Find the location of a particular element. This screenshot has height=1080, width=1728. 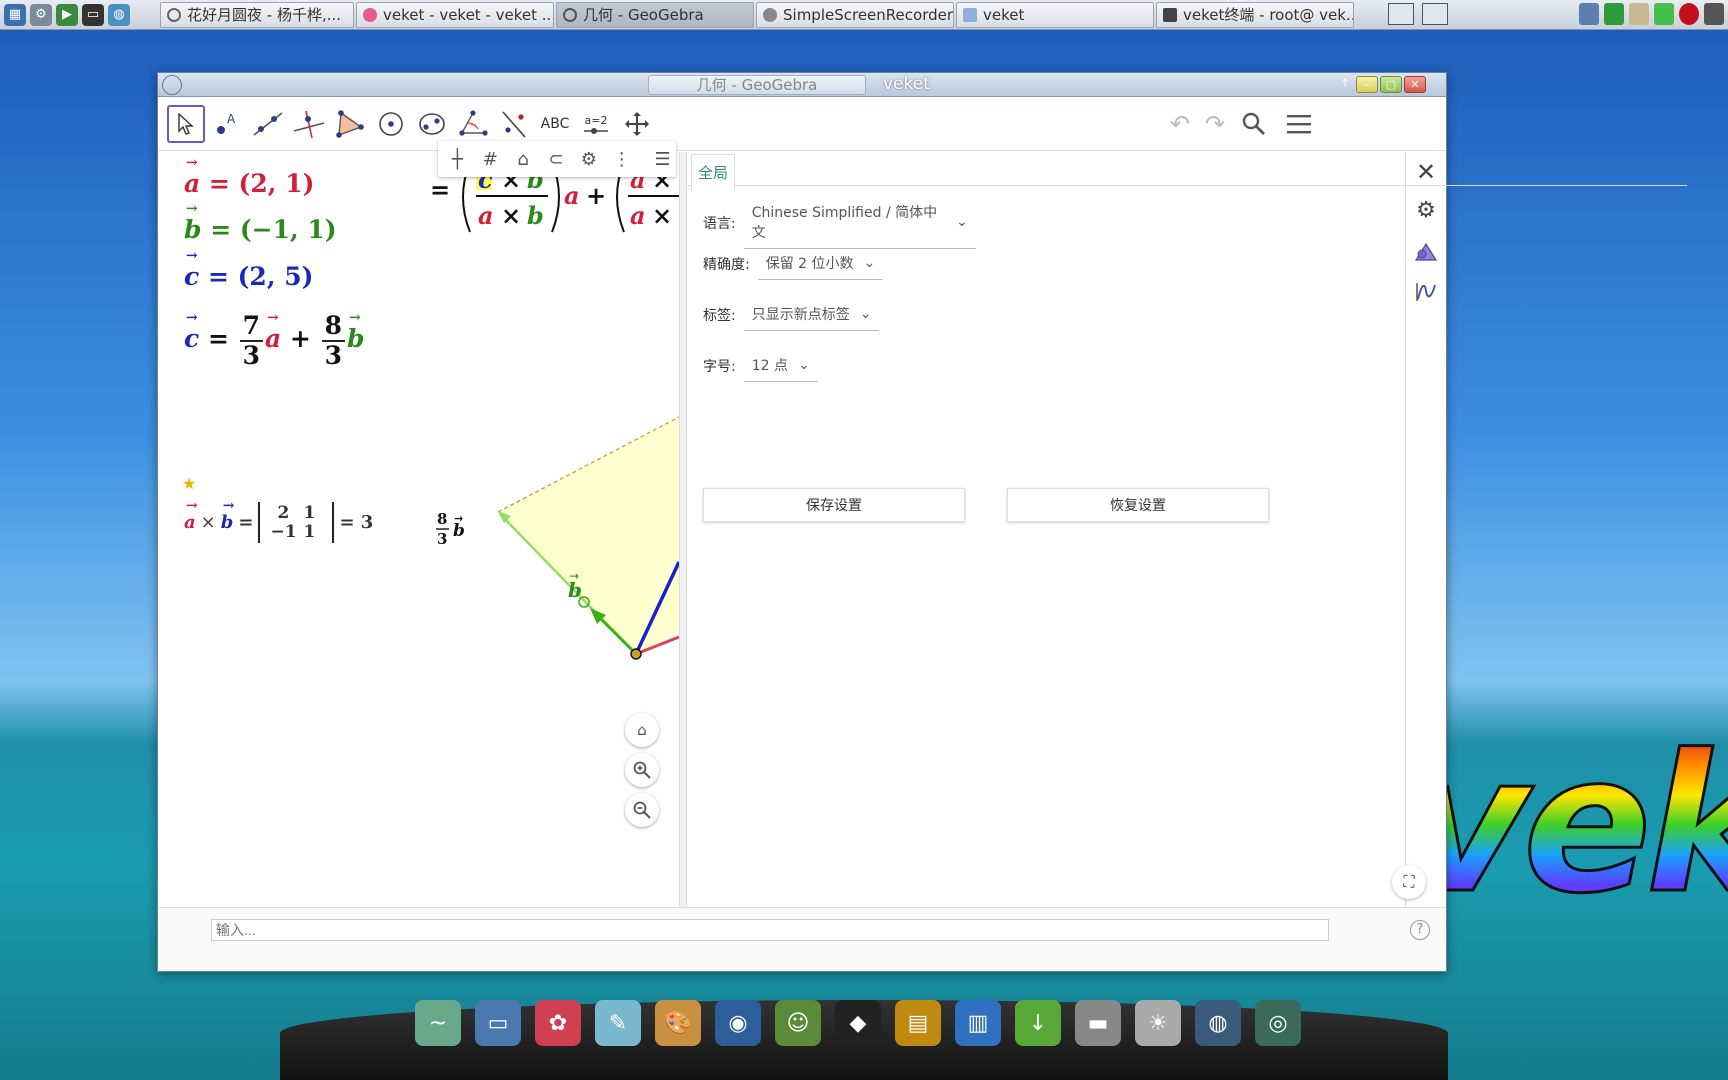

media-player-icon: ◉ is located at coordinates (738, 1023).